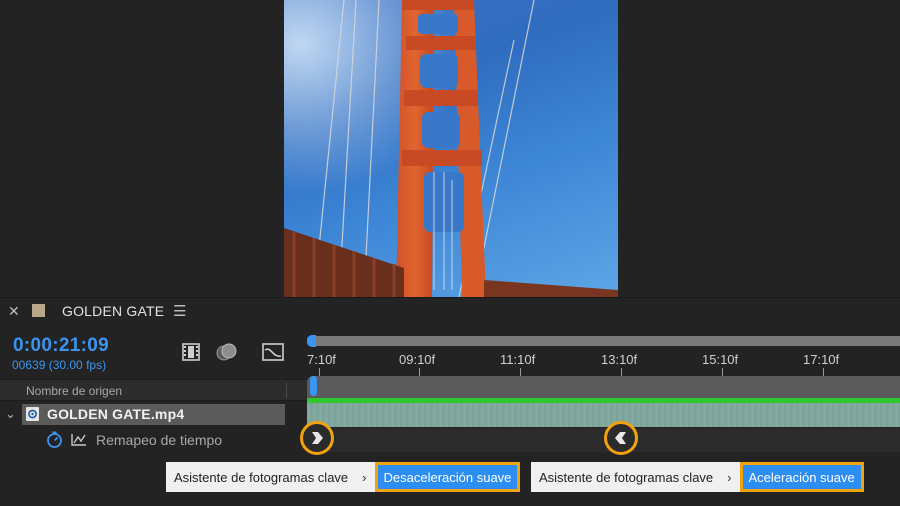 This screenshot has height=506, width=900. I want to click on stopwatch-icon, so click(54, 439).